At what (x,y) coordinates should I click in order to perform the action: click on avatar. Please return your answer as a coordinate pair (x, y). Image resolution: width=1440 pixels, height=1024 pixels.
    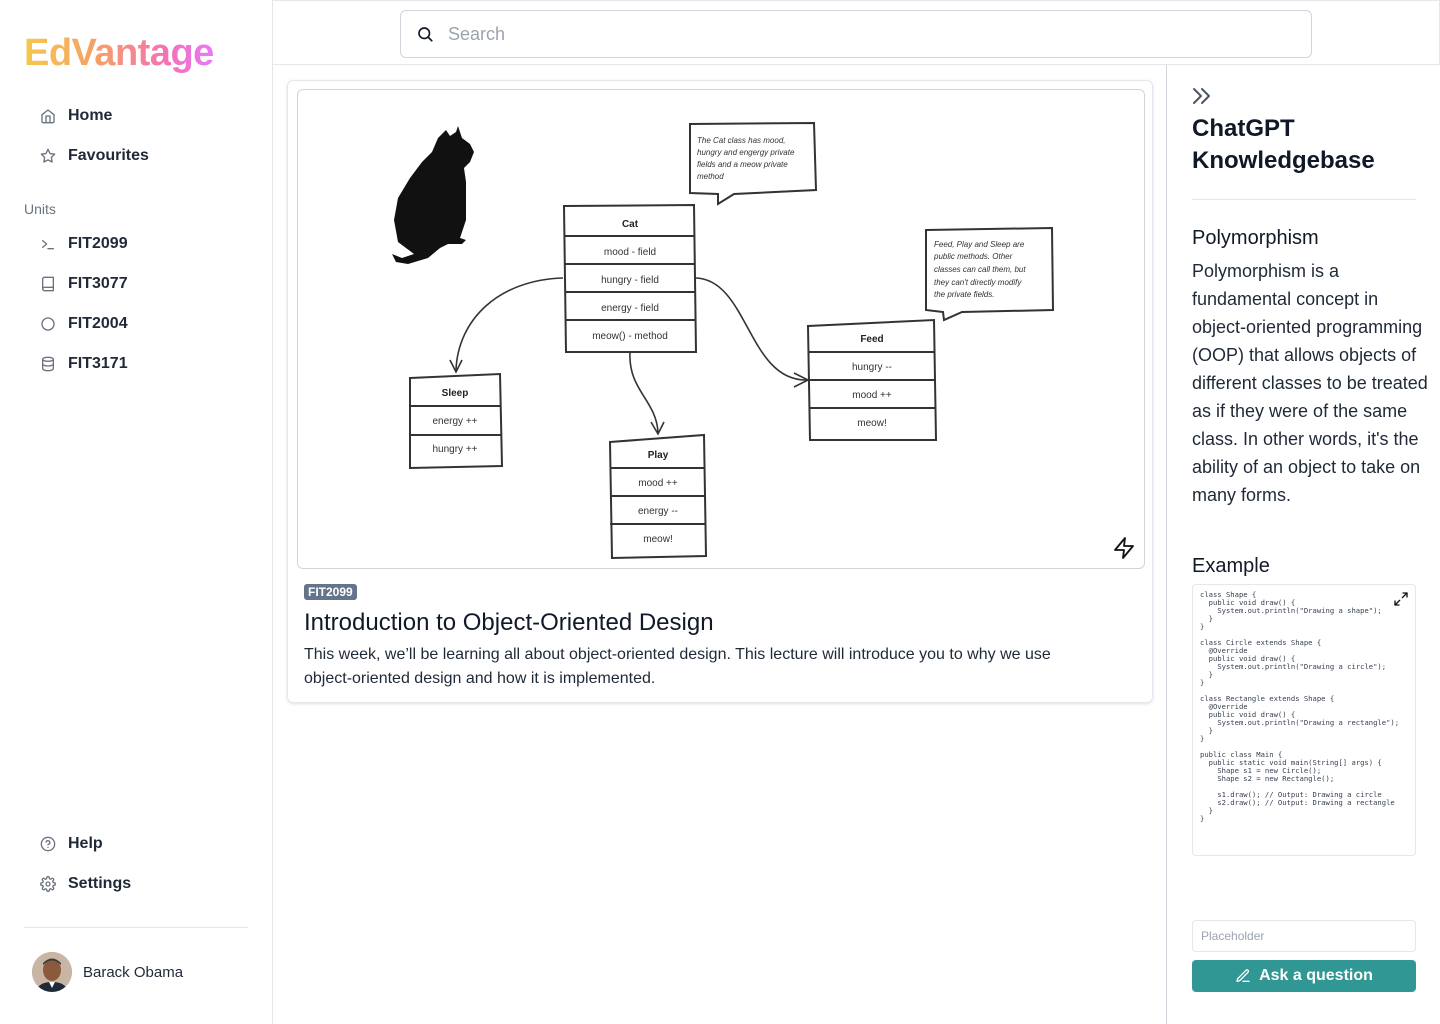
    Looking at the image, I should click on (52, 972).